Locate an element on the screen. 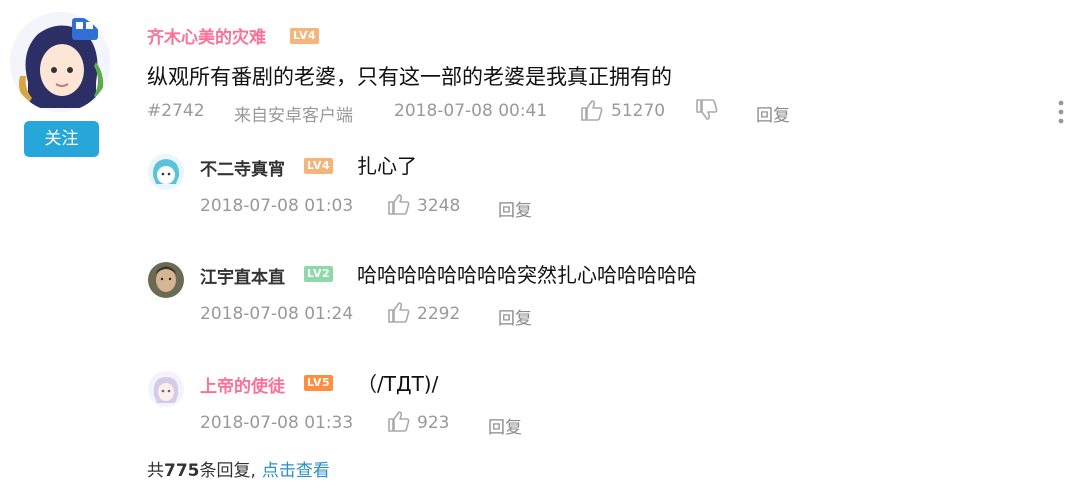  reply-time: 2018-07-08 01:33 is located at coordinates (277, 423).